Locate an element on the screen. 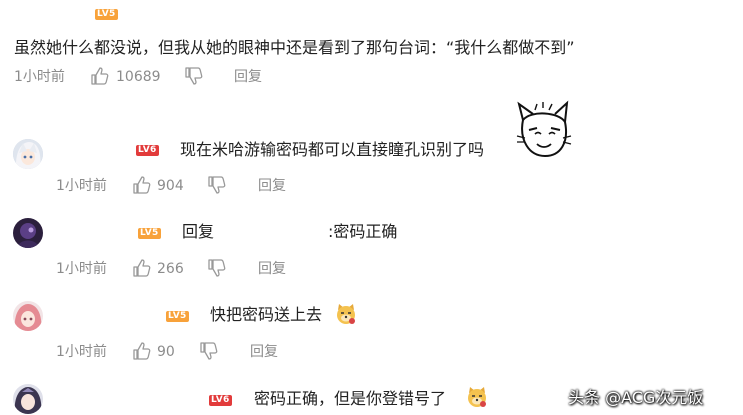  comment-text: 密码正确，但是你登错号了 is located at coordinates (350, 398).